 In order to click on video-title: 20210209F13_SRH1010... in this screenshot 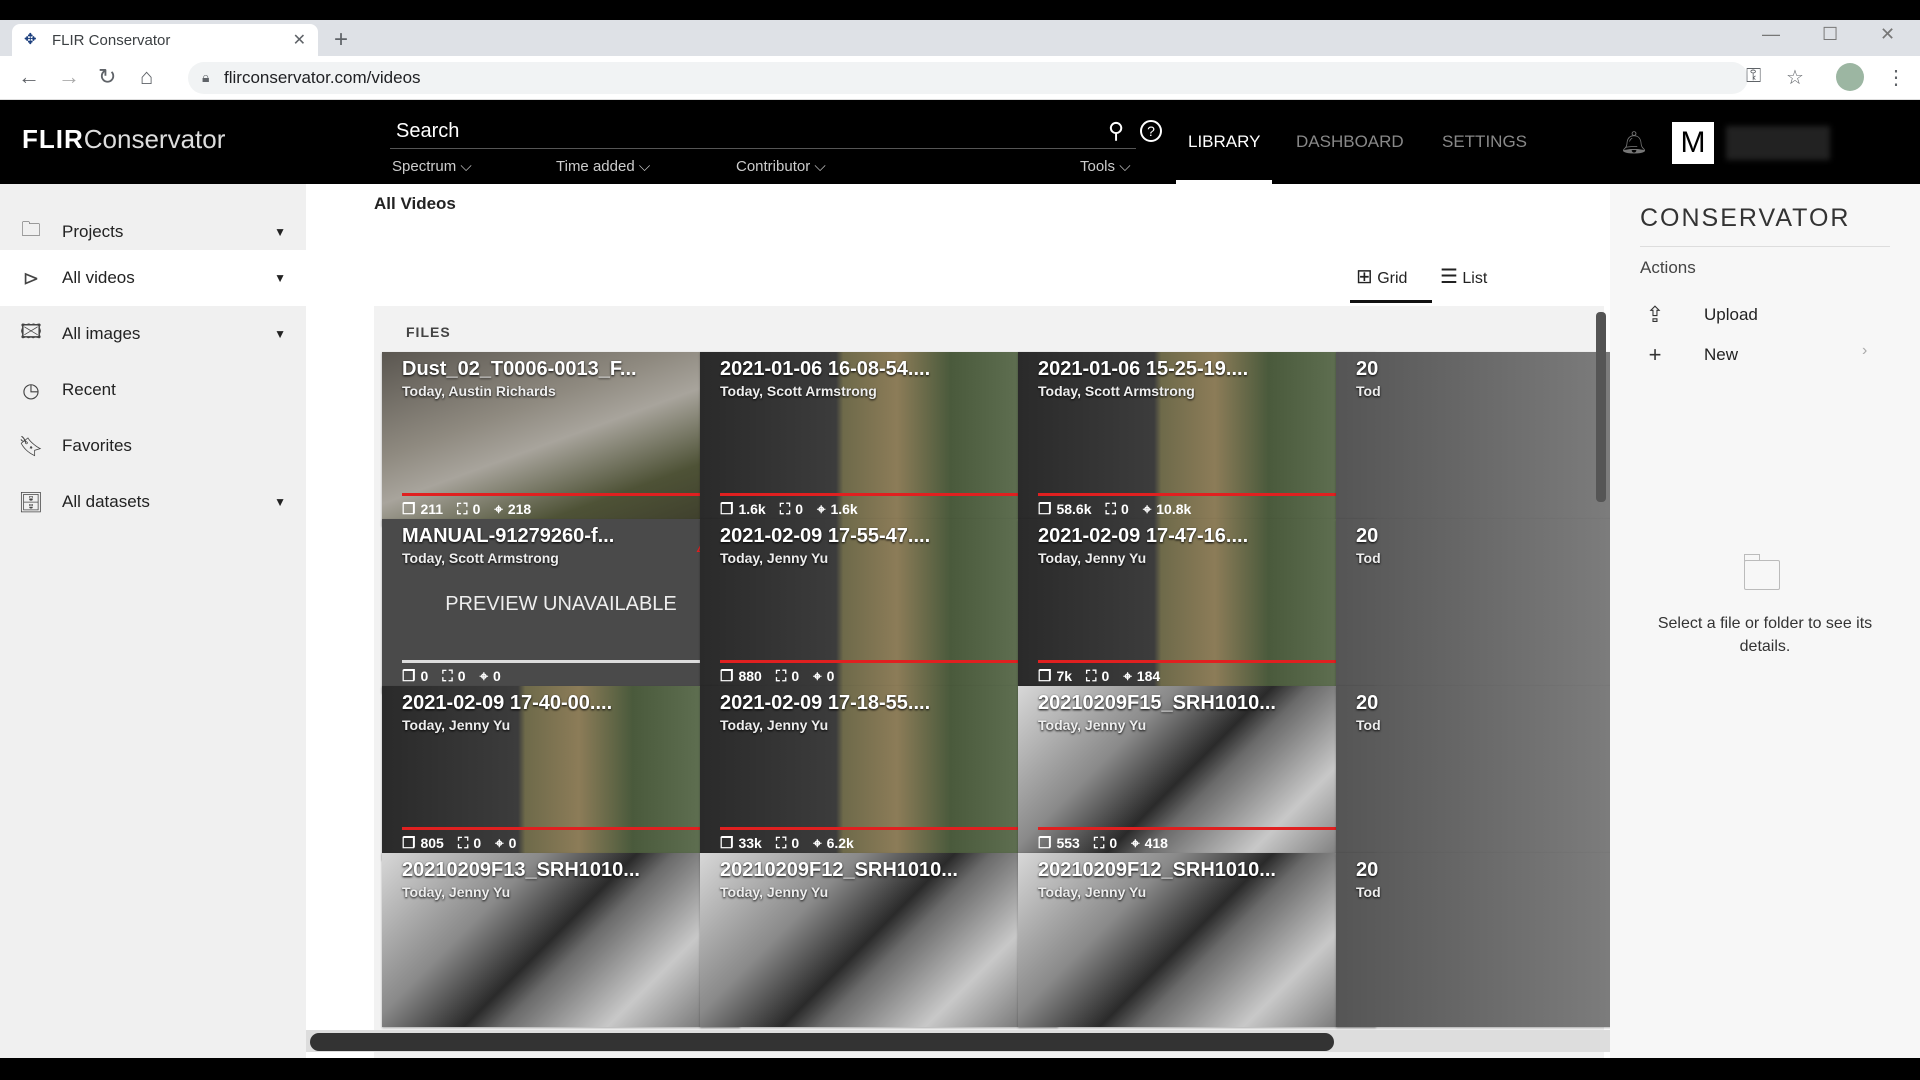, I will do `click(521, 870)`.